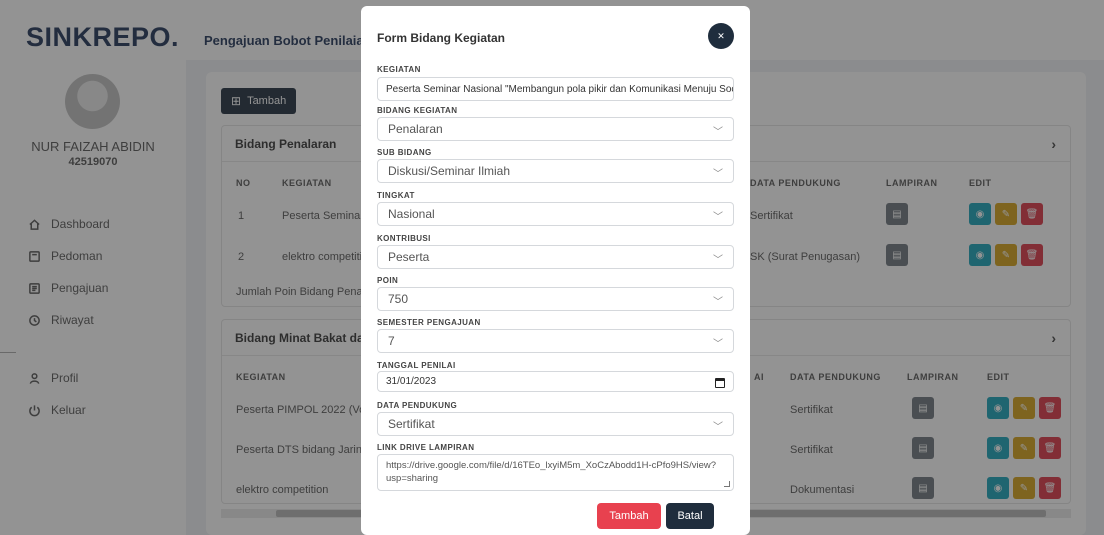  I want to click on sub-bidang-label: SUB BIDANG, so click(404, 152).